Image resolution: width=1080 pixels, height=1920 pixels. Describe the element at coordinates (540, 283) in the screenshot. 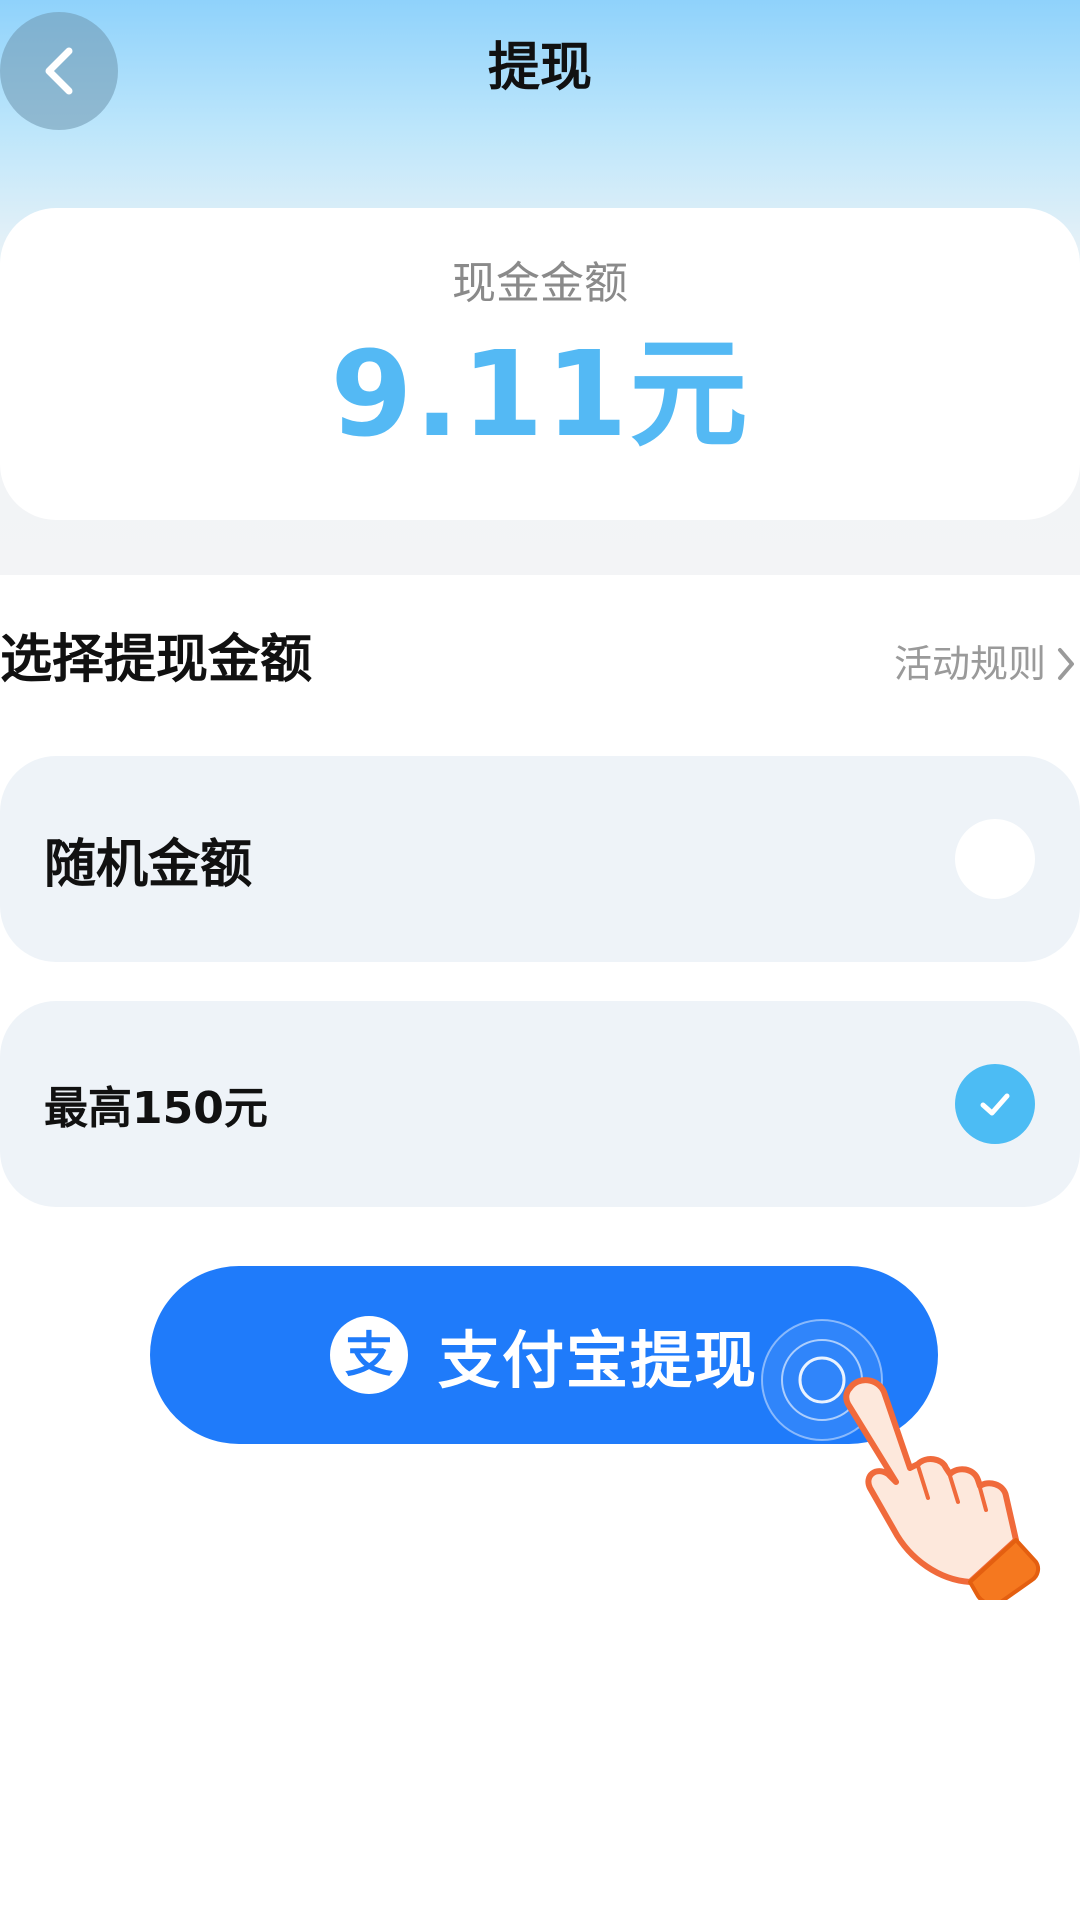

I see `balance-label: 现金金额` at that location.